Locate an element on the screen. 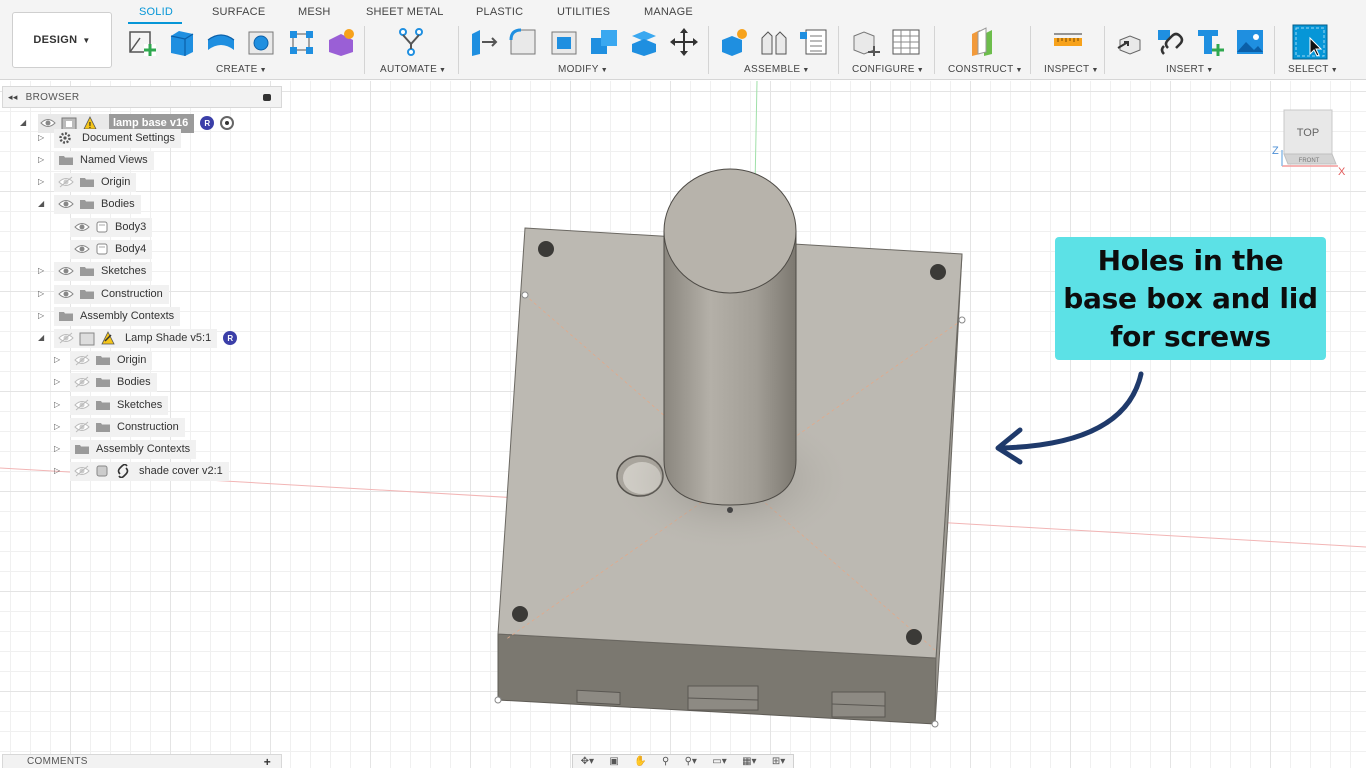 This screenshot has height=768, width=1366. activate-target-icon is located at coordinates (227, 123).